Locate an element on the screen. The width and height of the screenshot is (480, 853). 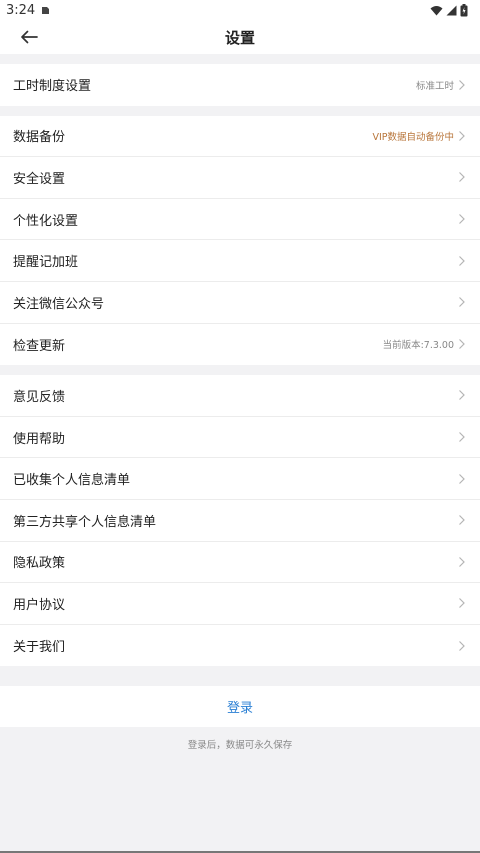
row-label: 检查更新 is located at coordinates (39, 346).